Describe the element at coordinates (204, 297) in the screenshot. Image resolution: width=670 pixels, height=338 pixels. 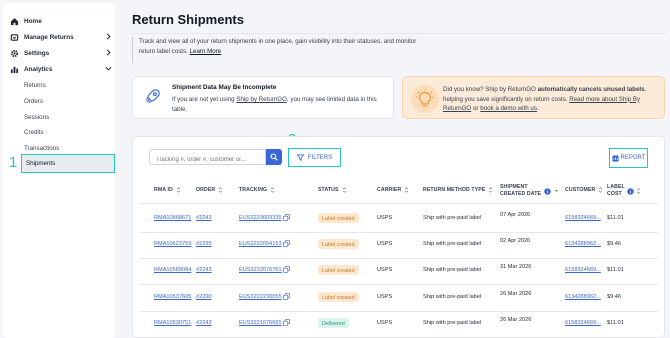
I see `order-link: #2290` at that location.